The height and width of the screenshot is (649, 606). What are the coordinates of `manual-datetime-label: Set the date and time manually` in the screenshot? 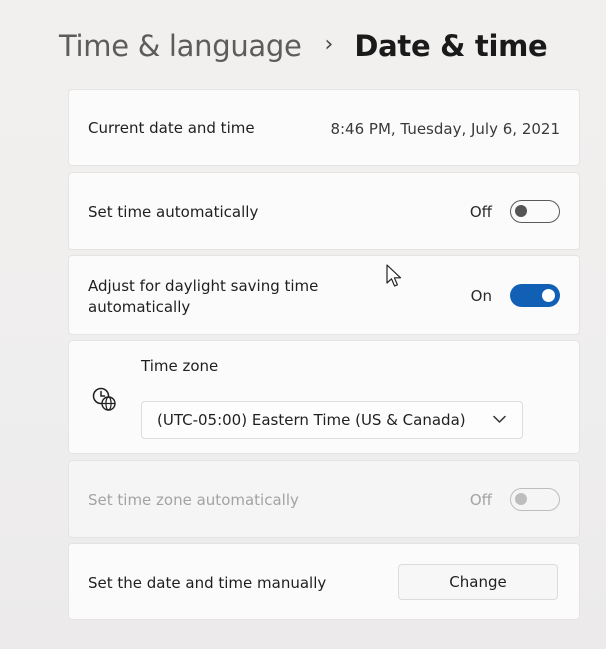 It's located at (207, 583).